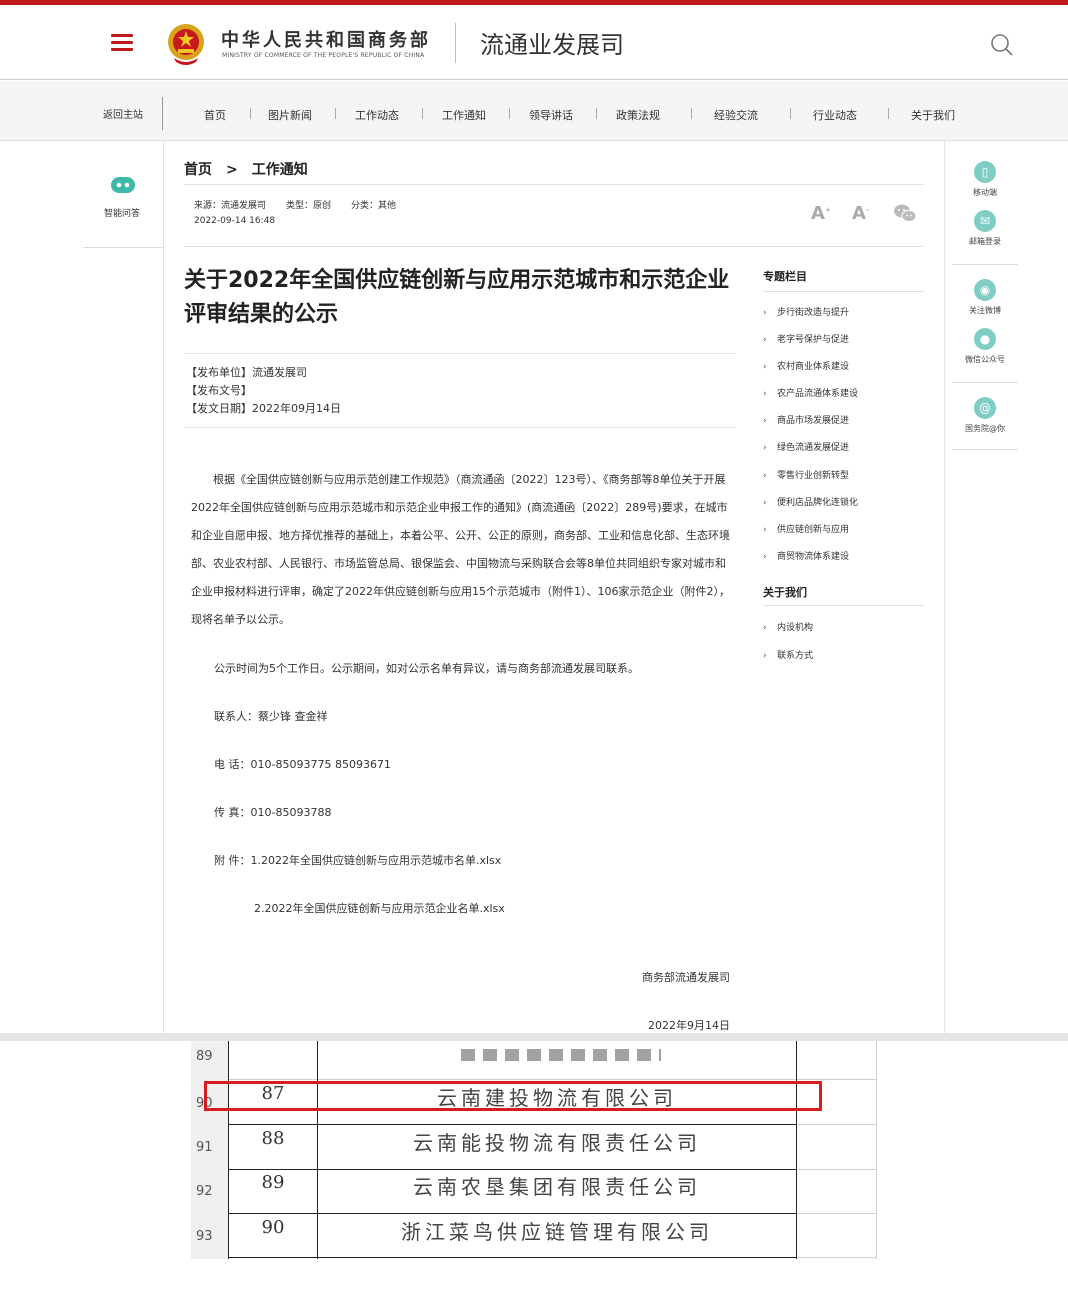 Image resolution: width=1068 pixels, height=1295 pixels. I want to click on cell-serial: 90, so click(273, 1227).